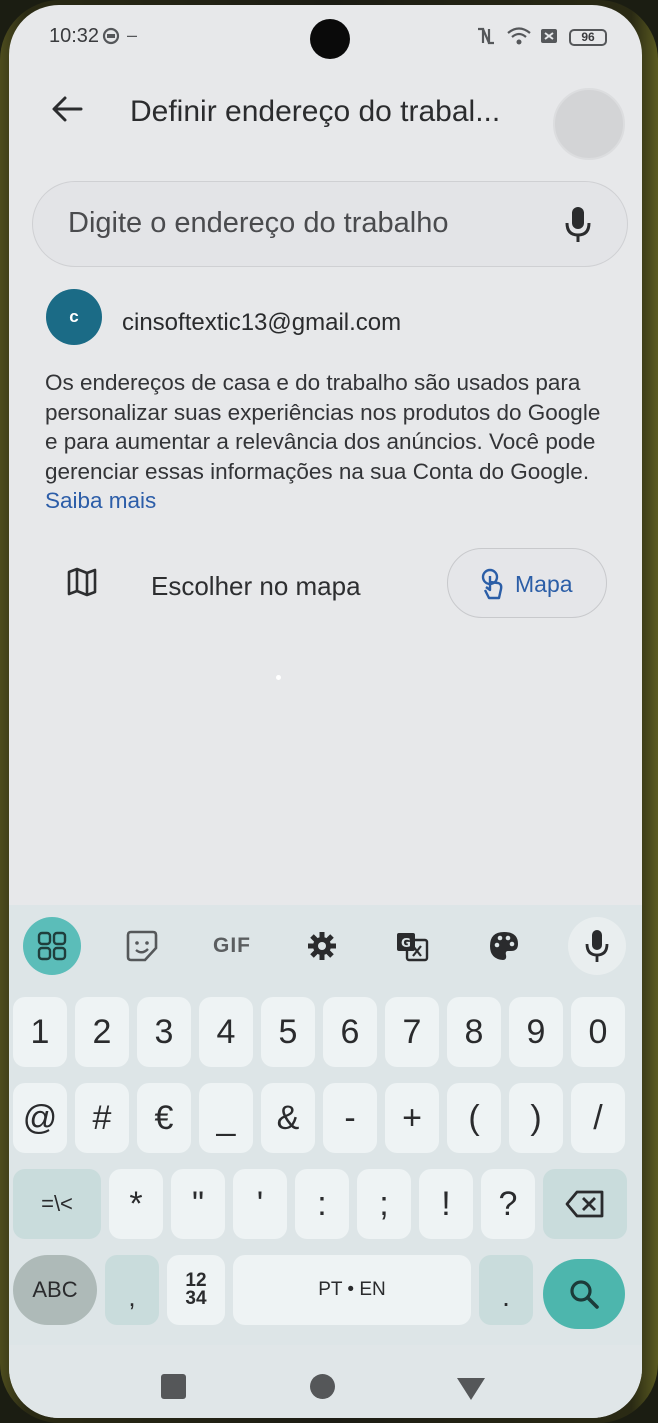 This screenshot has height=1423, width=658. I want to click on search-icon, so click(584, 1294).